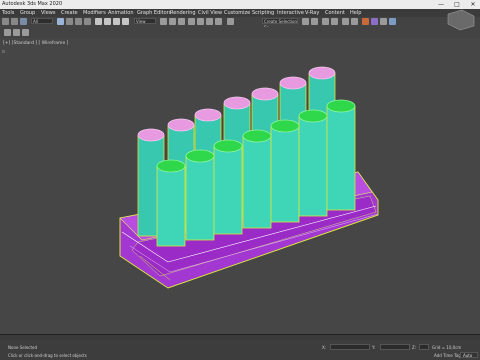  Describe the element at coordinates (350, 347) in the screenshot. I see `x-field` at that location.